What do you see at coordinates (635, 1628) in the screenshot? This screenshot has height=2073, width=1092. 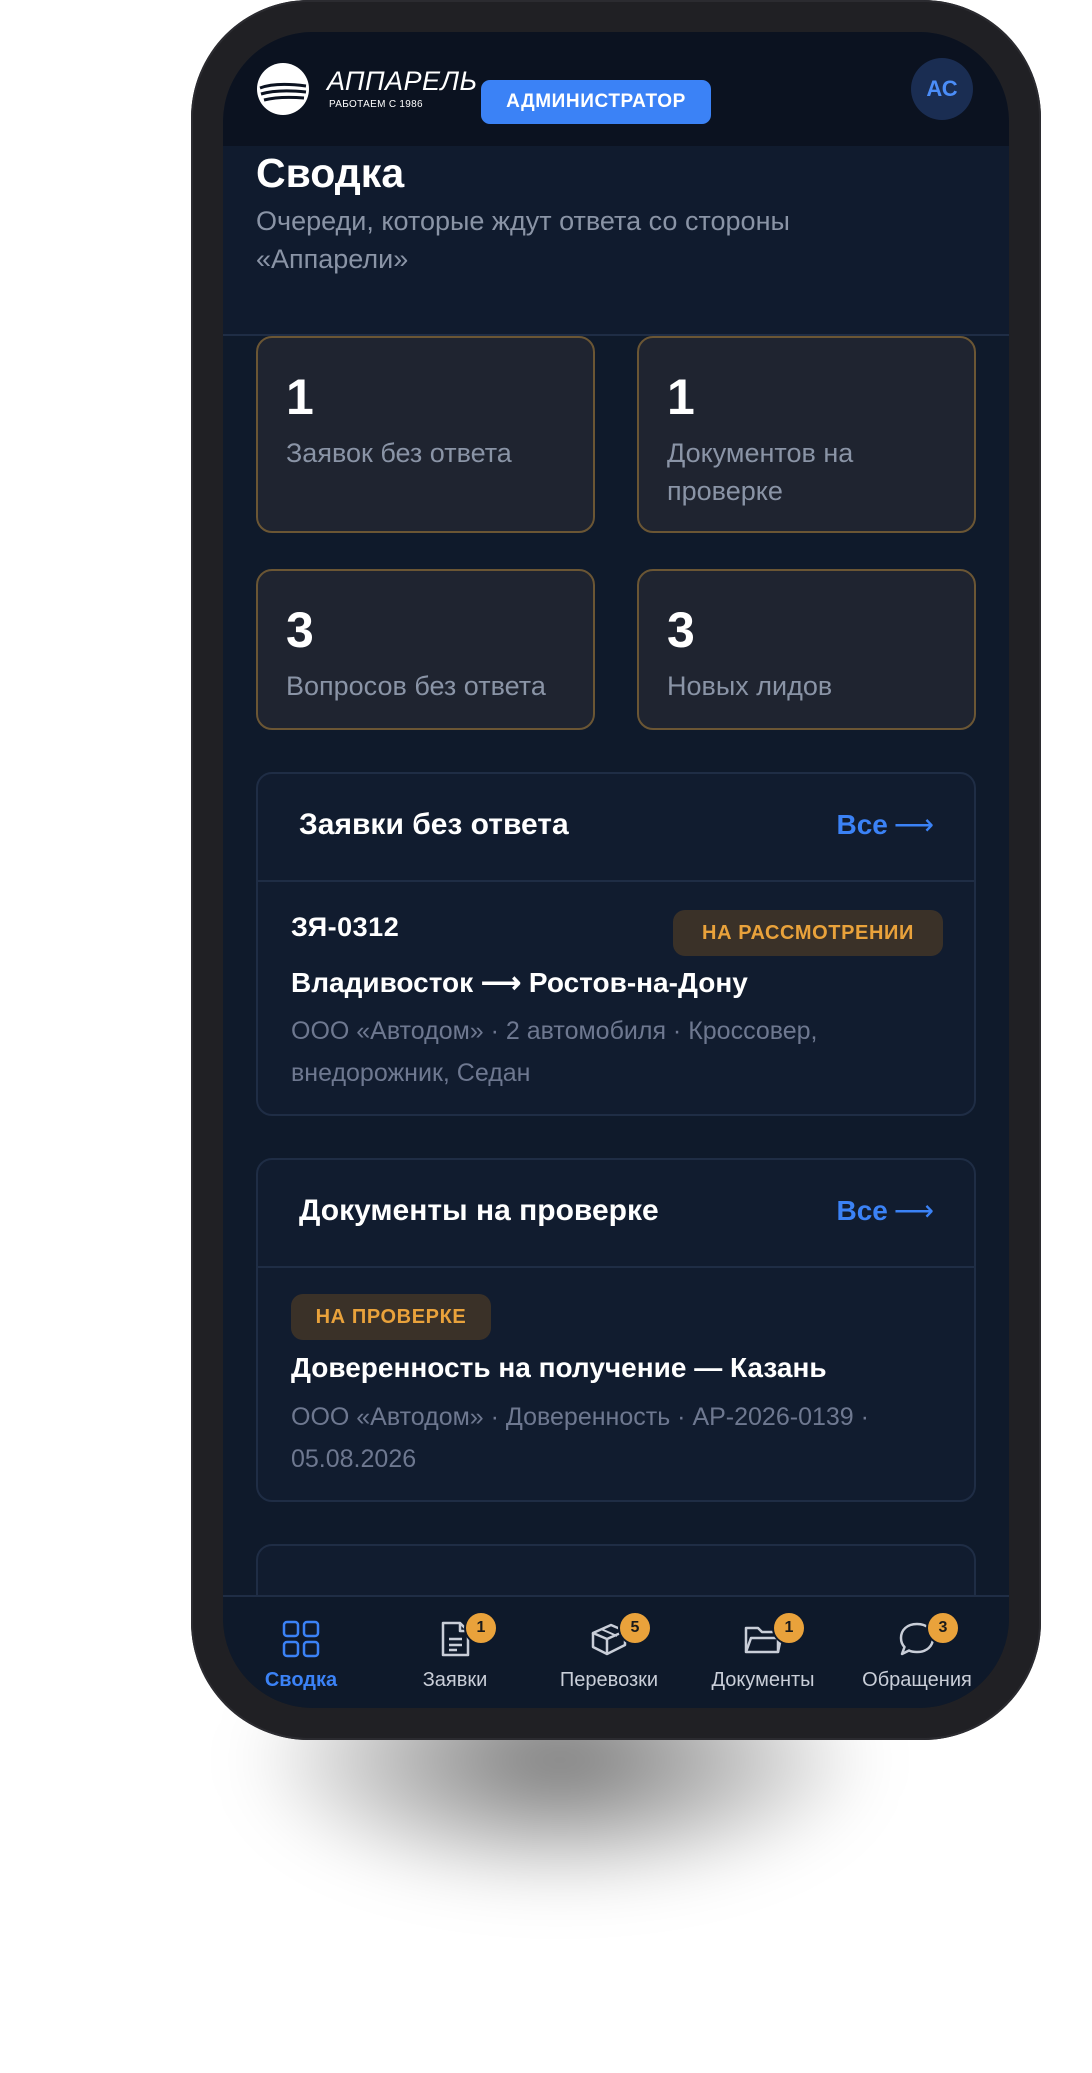 I see `nav-badge: 5` at bounding box center [635, 1628].